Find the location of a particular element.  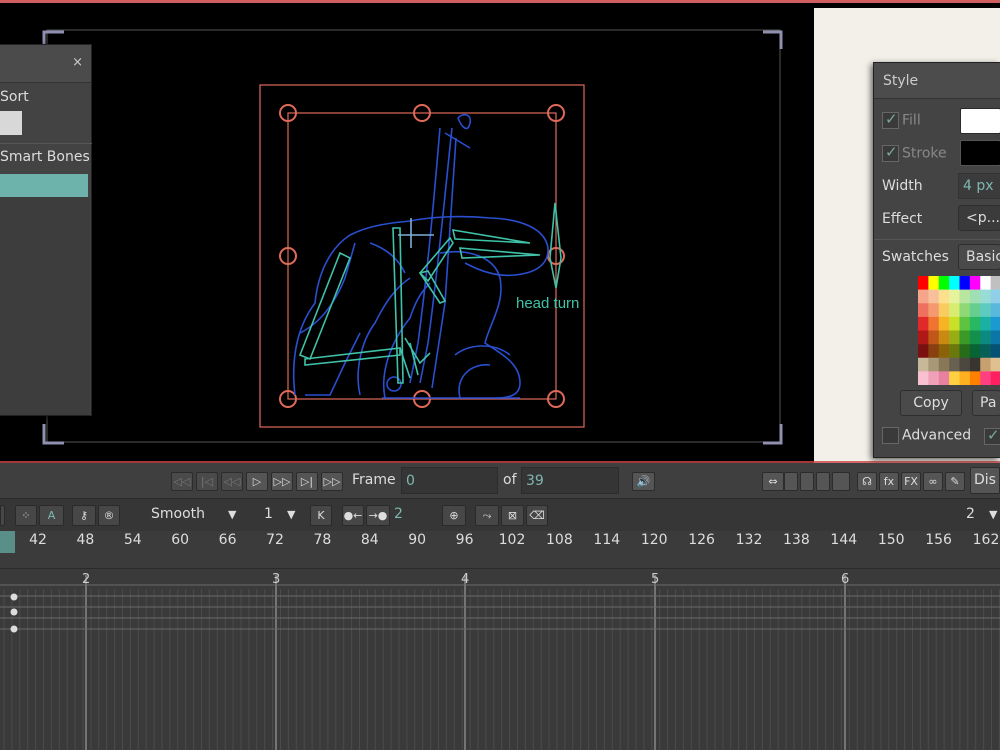

relative-keys-icon: ® is located at coordinates (109, 515).